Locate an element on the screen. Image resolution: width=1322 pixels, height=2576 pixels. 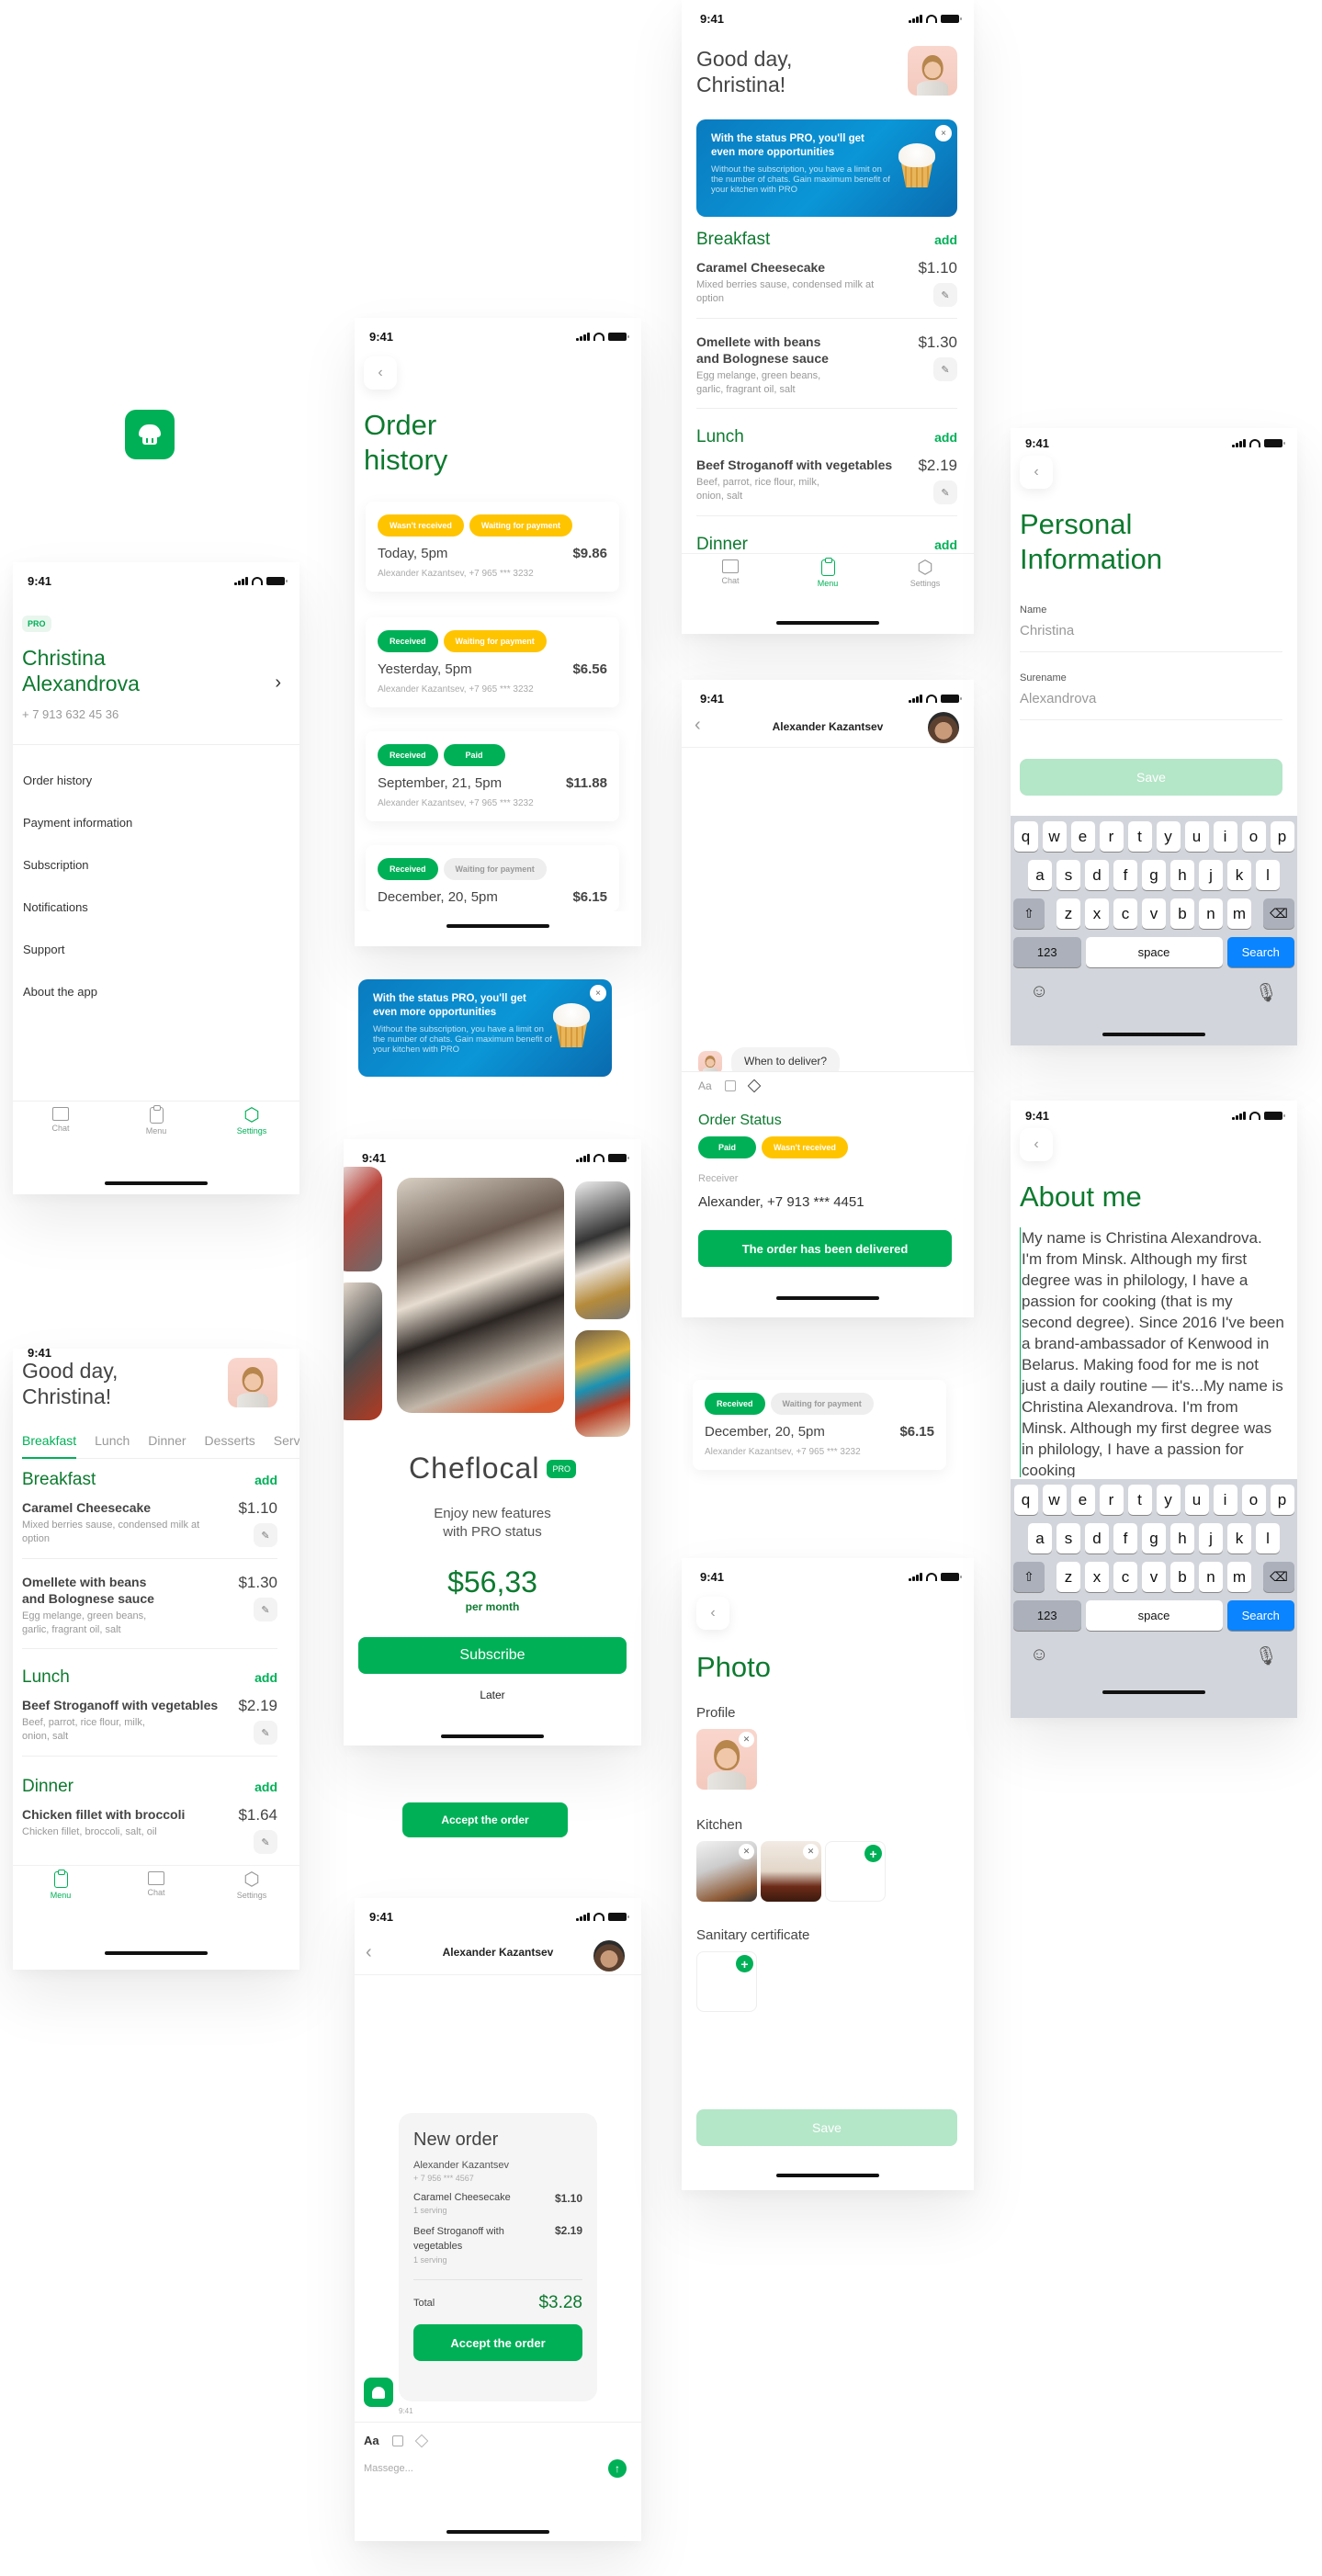
space-key: space is located at coordinates (1154, 1615).